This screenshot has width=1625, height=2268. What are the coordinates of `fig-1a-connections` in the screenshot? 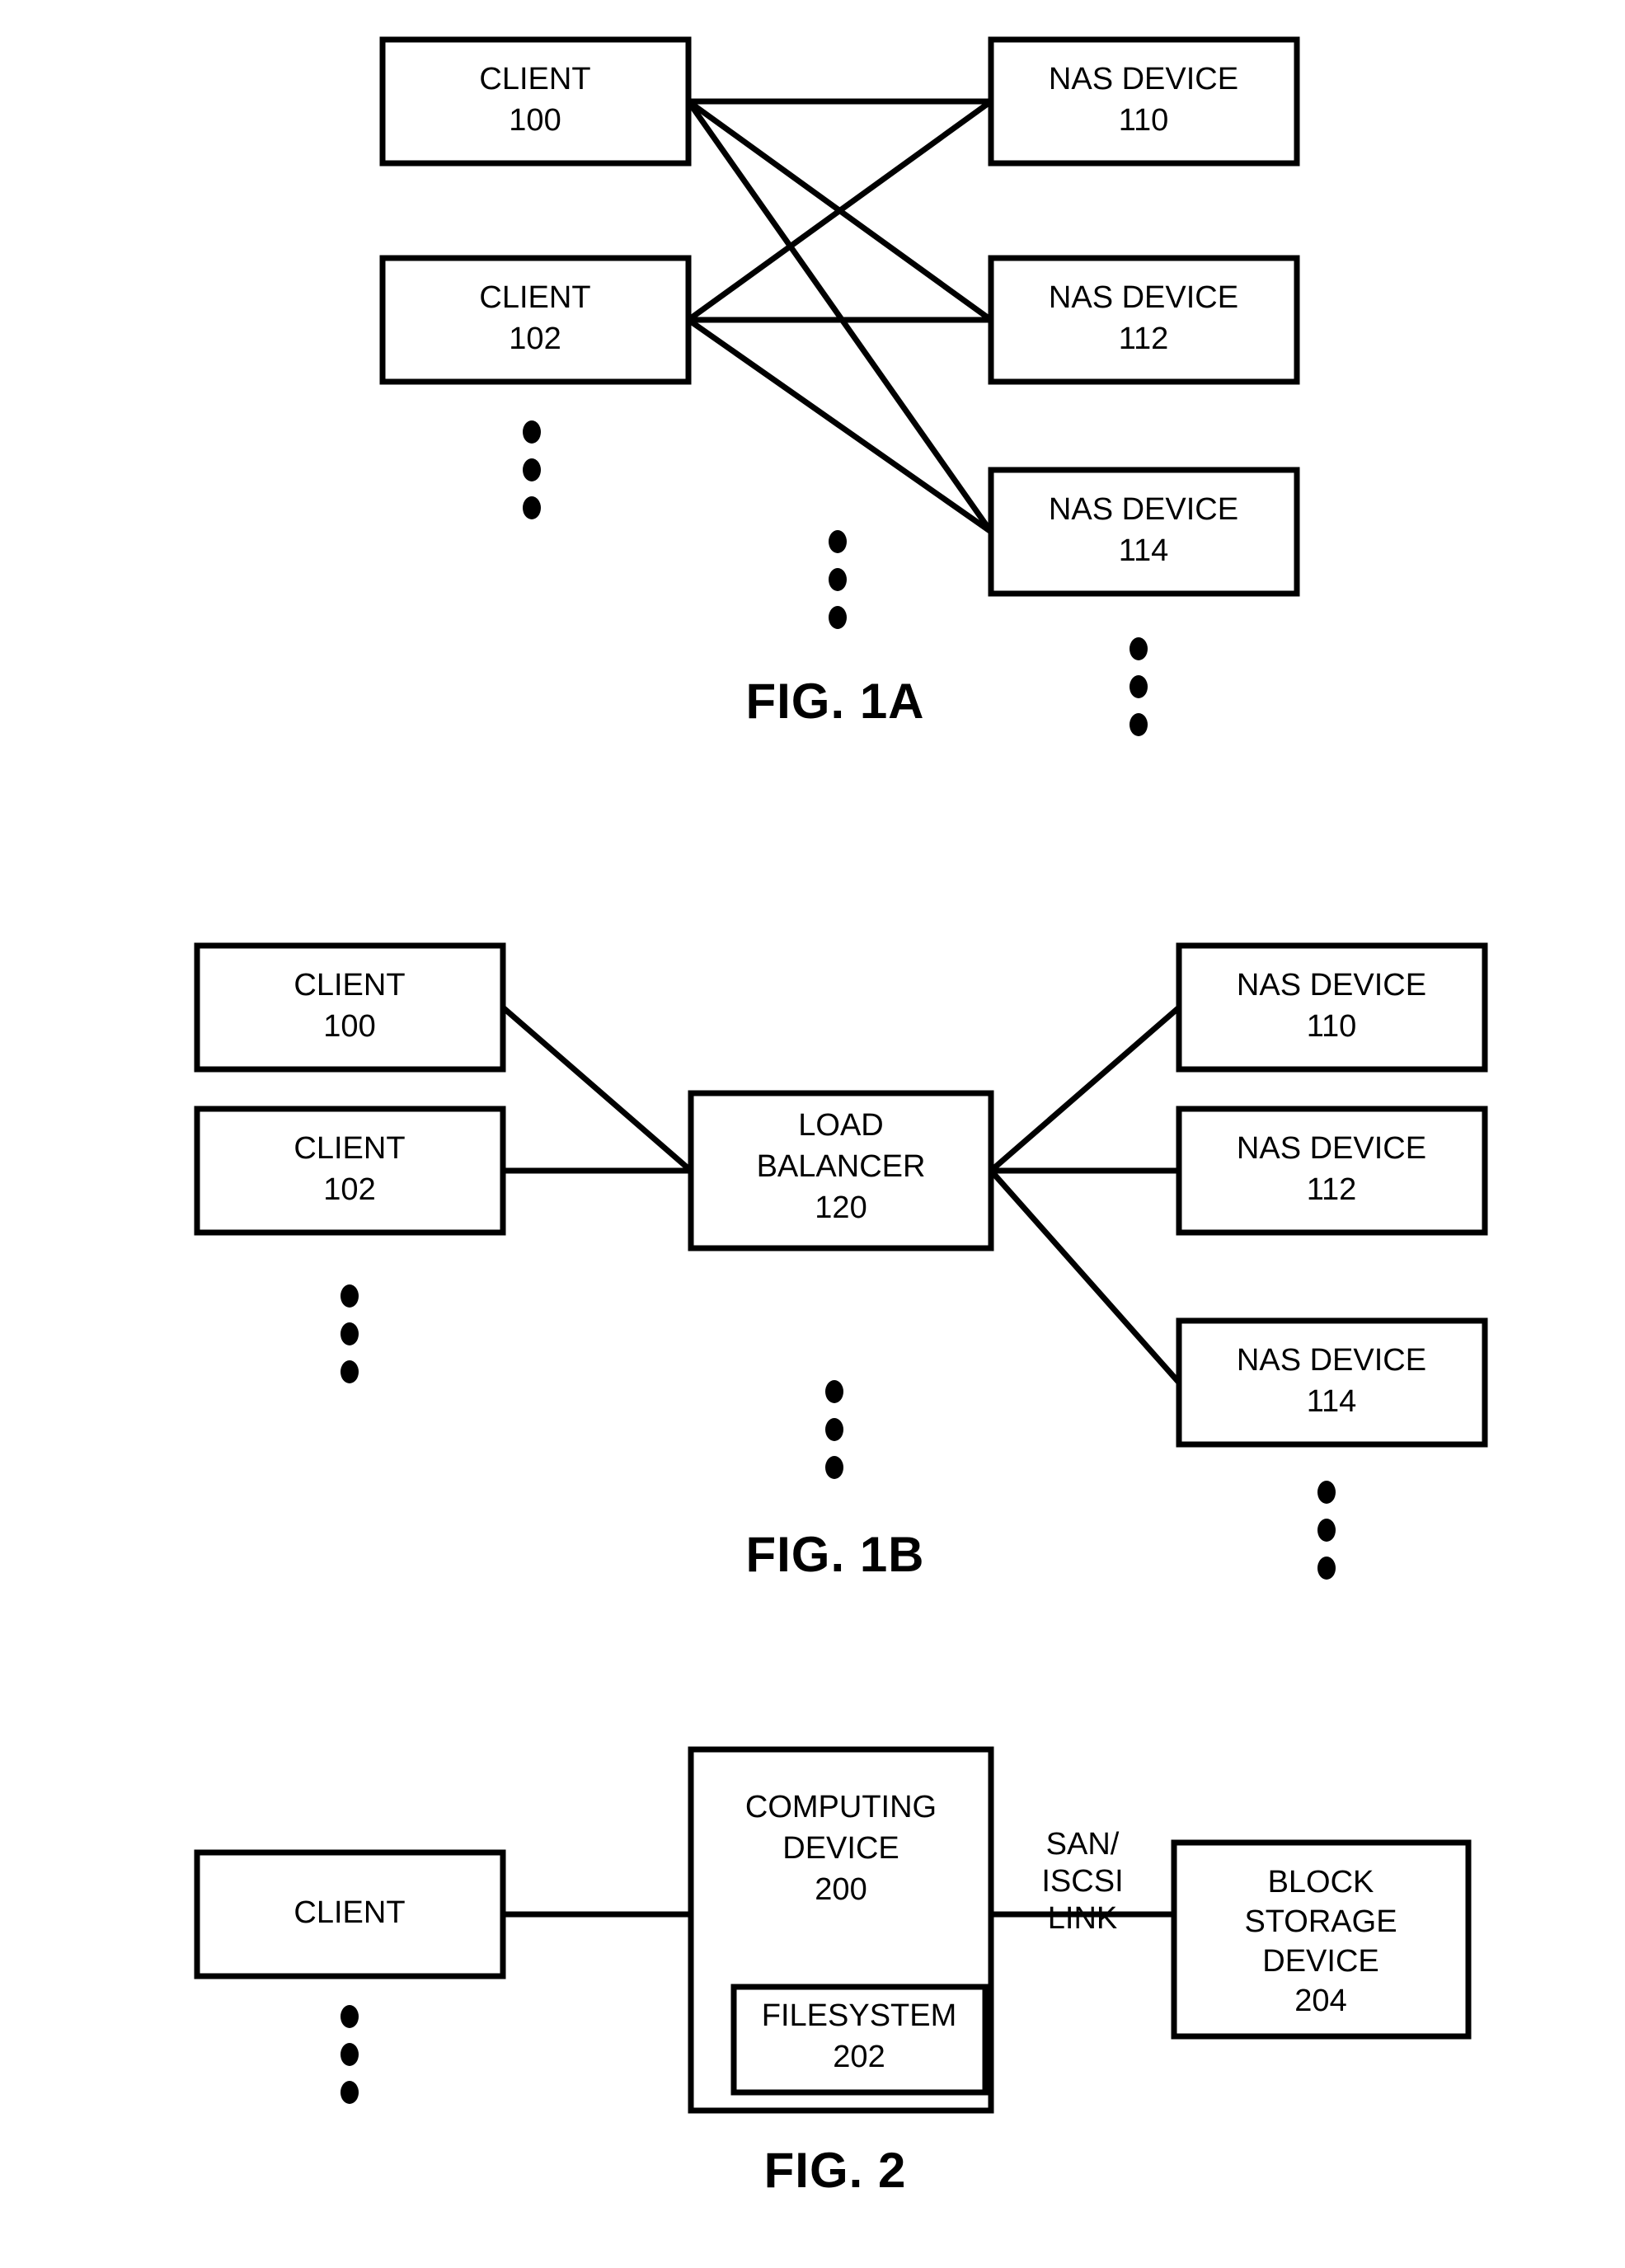 It's located at (839, 316).